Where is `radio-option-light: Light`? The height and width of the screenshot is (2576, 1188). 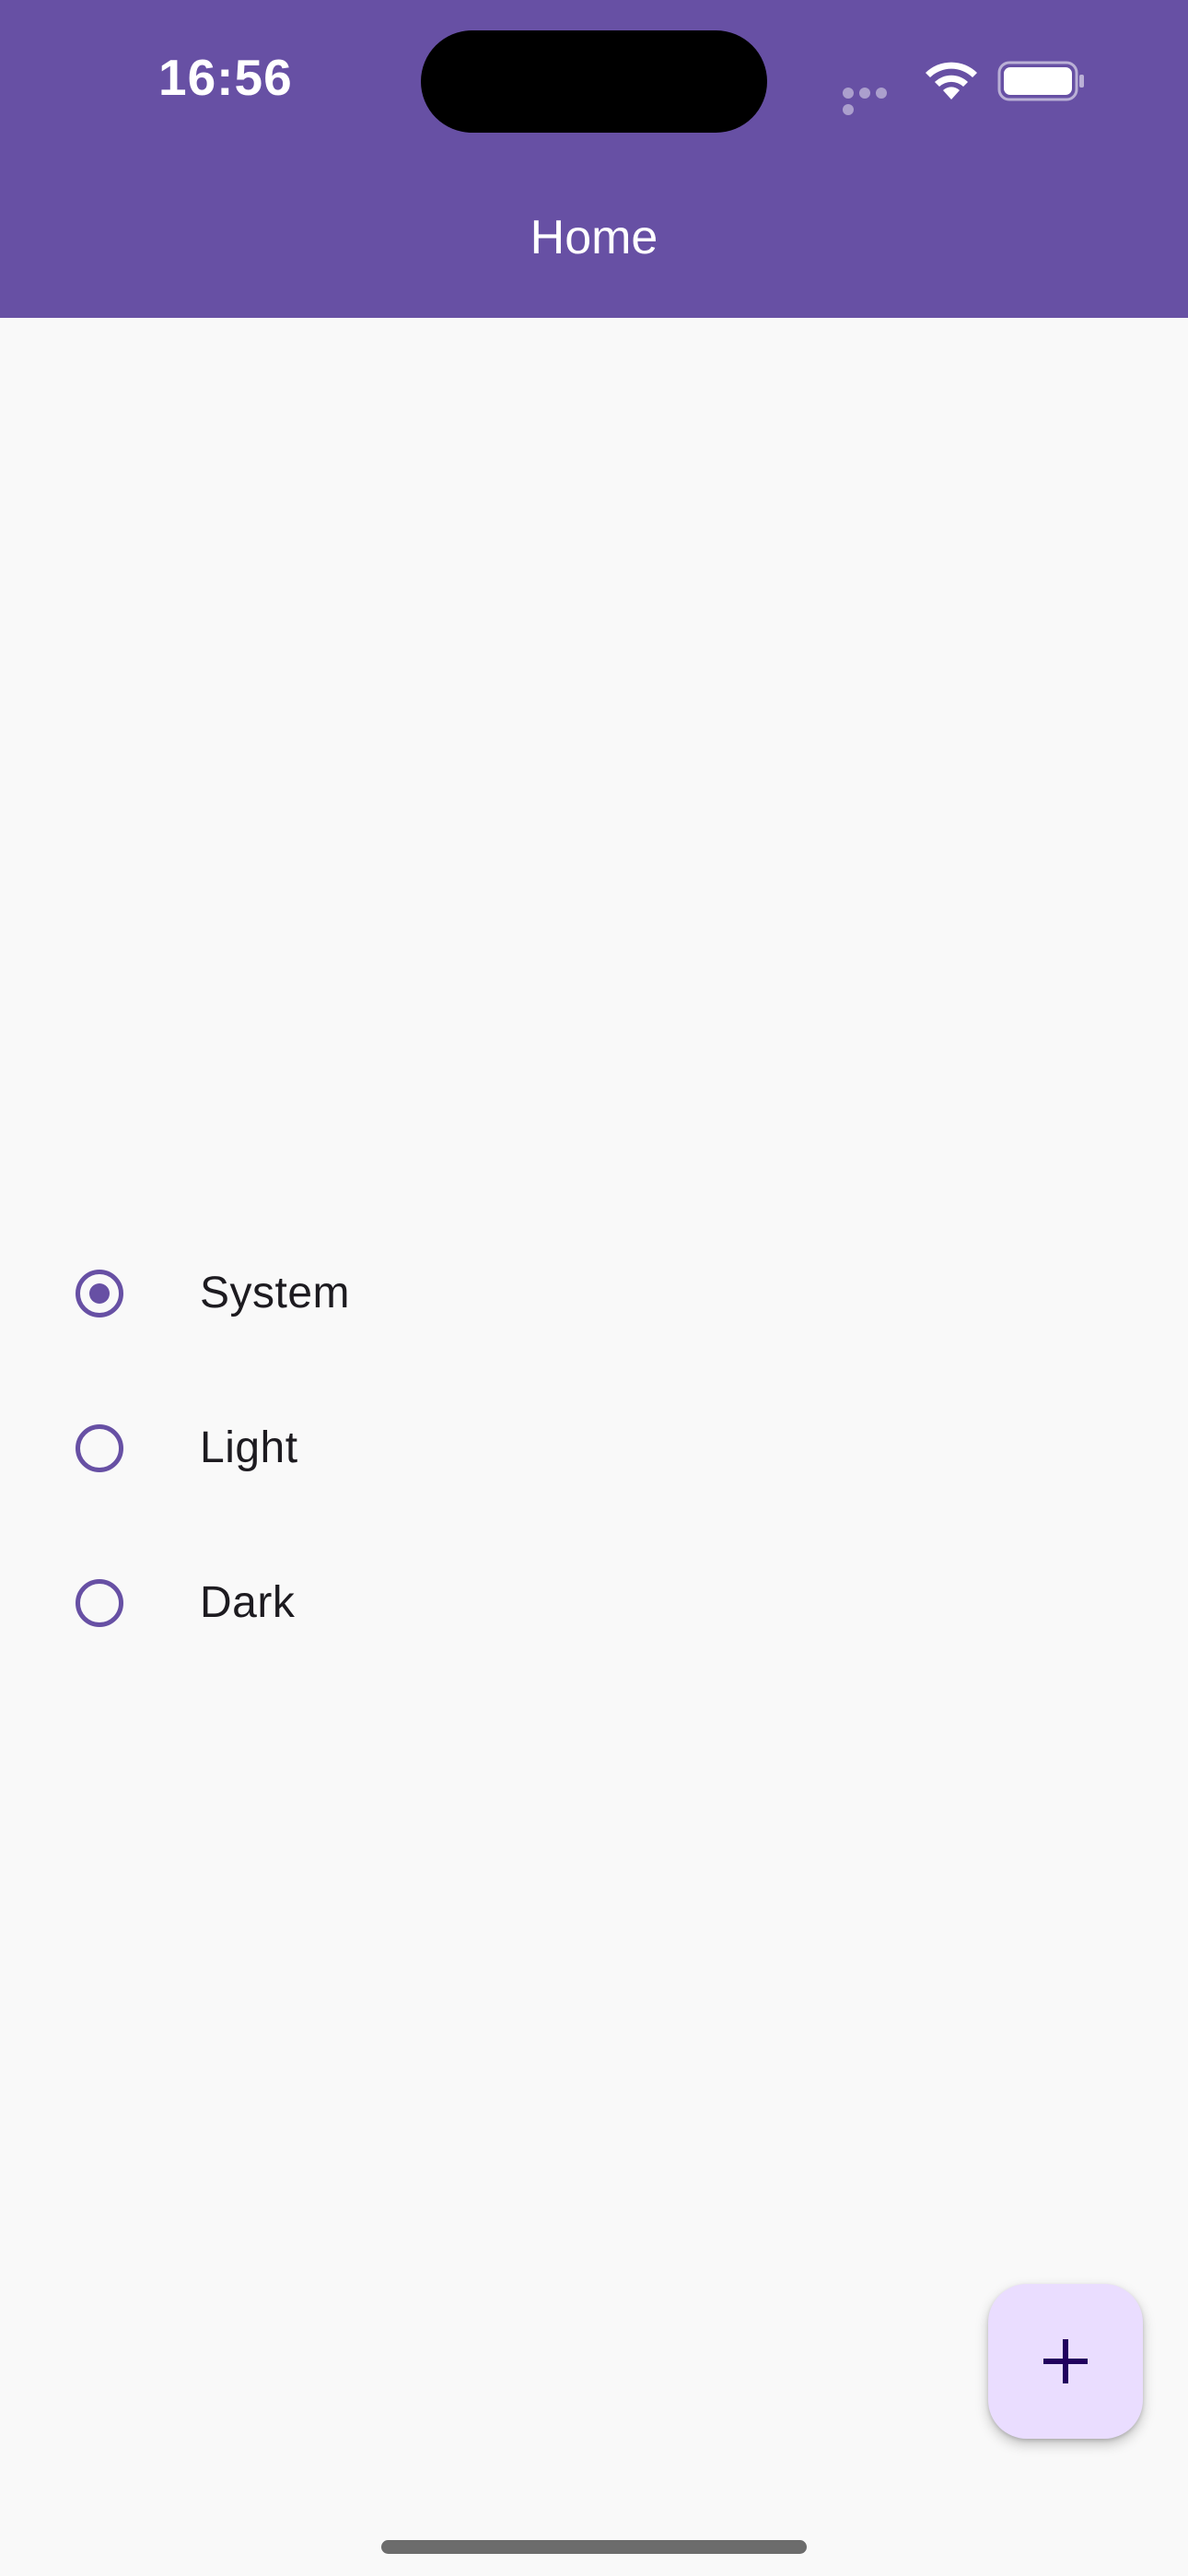
radio-option-light: Light is located at coordinates (594, 1449).